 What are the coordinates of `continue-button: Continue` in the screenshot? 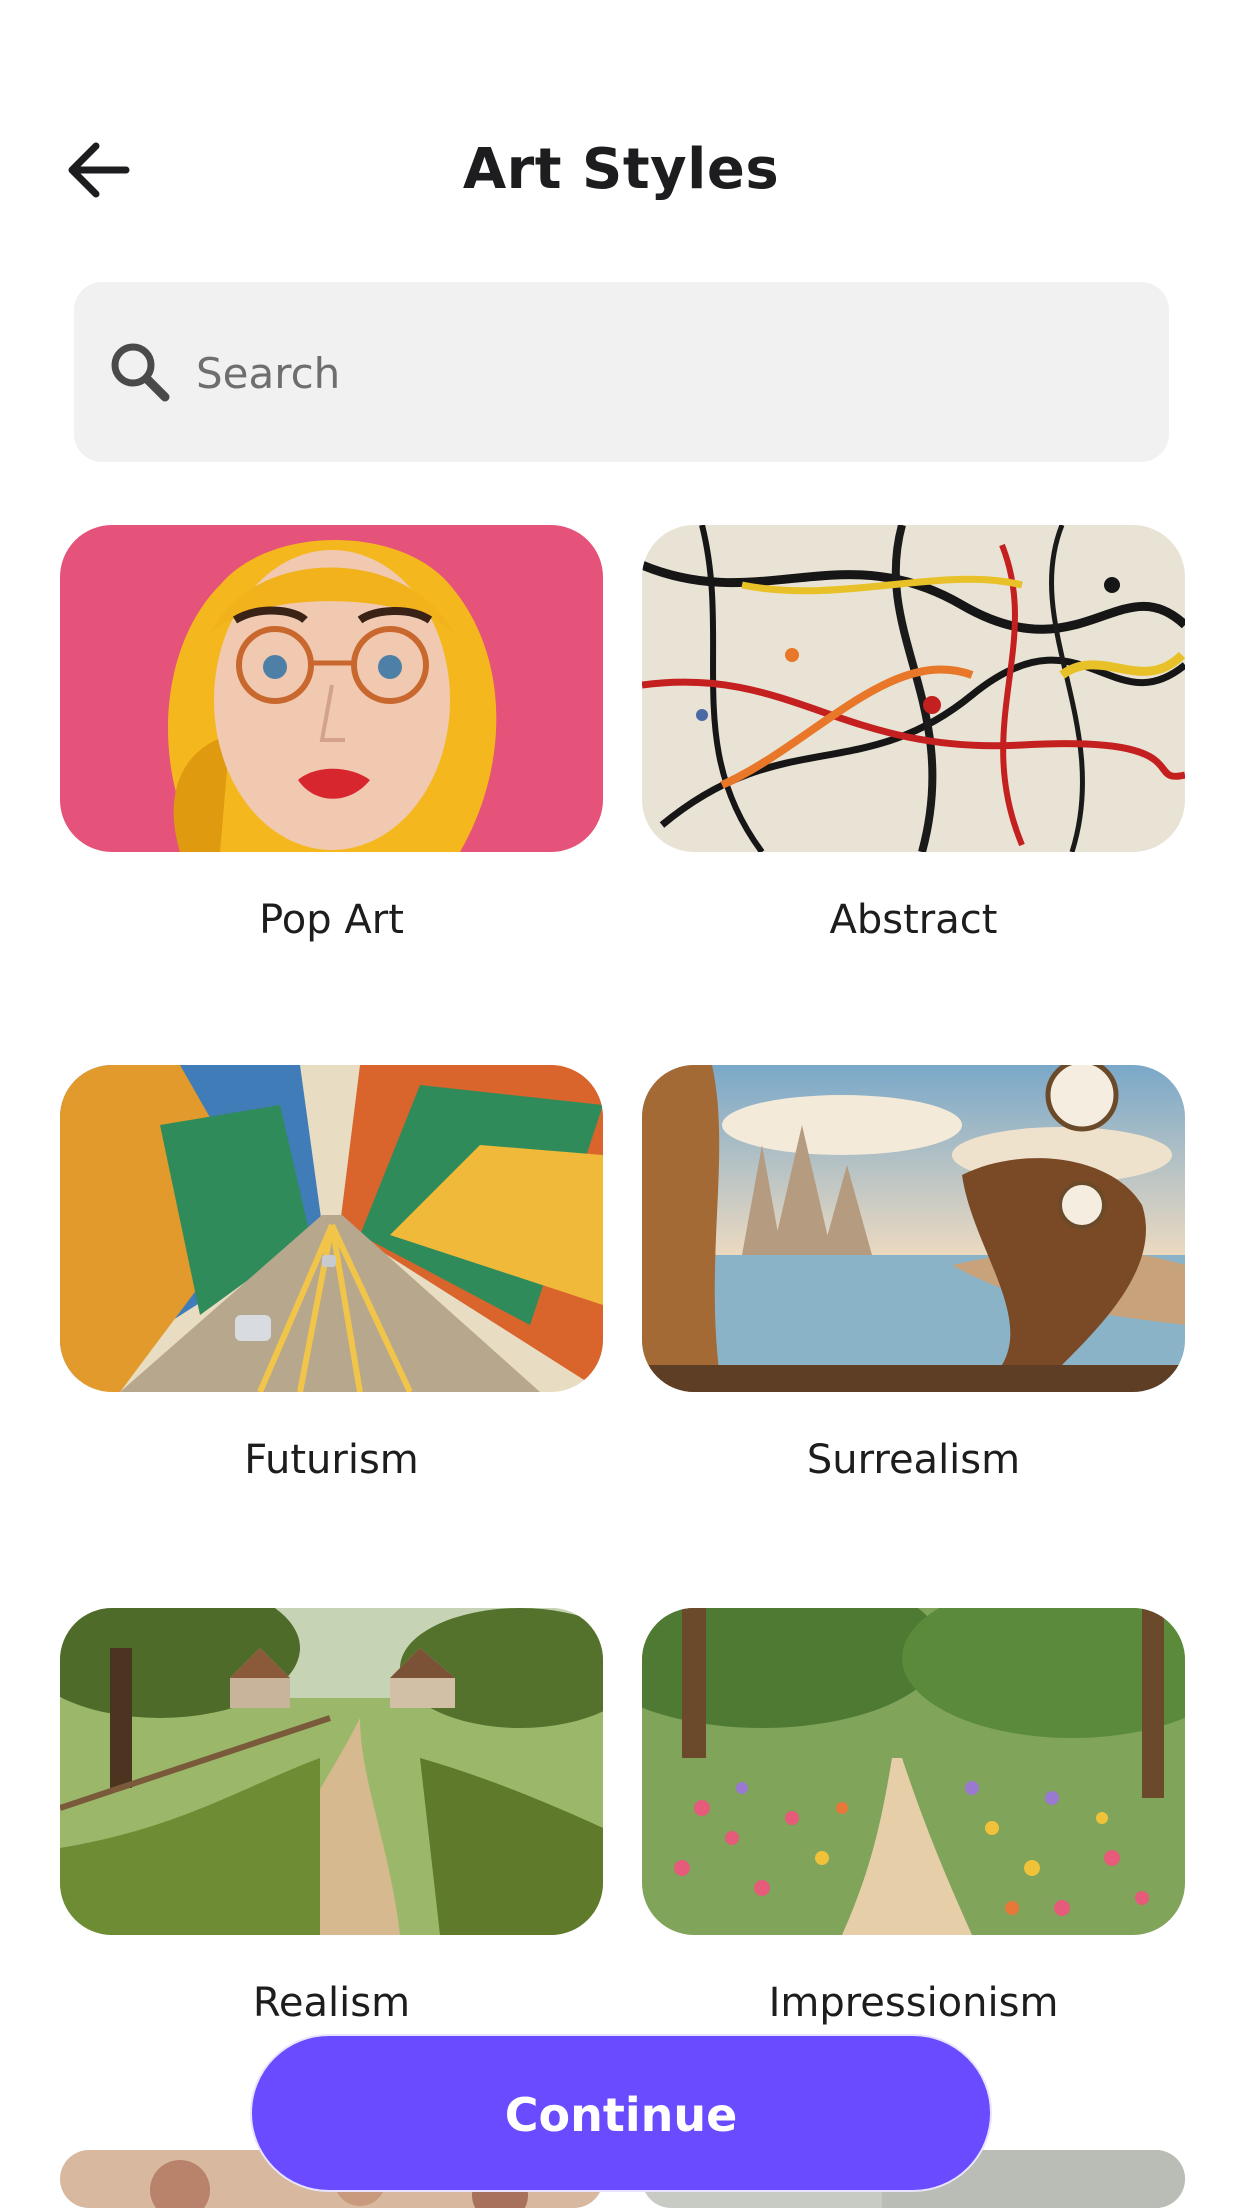 It's located at (621, 2113).